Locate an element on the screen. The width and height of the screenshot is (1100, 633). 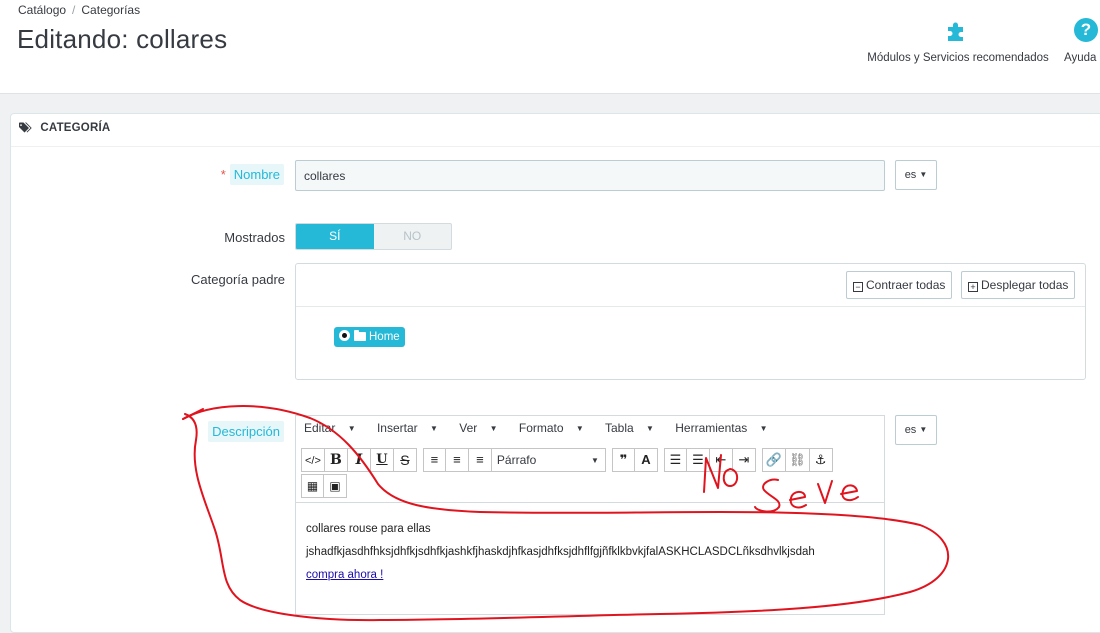
align-right-icon: ≡ is located at coordinates (480, 459).